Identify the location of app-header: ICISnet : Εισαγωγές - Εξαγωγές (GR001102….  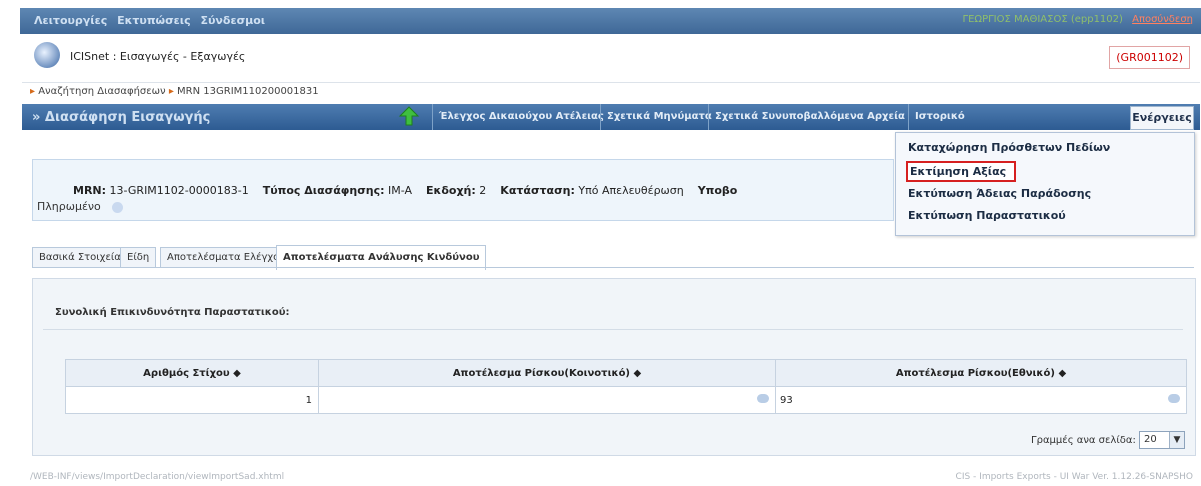
(611, 58).